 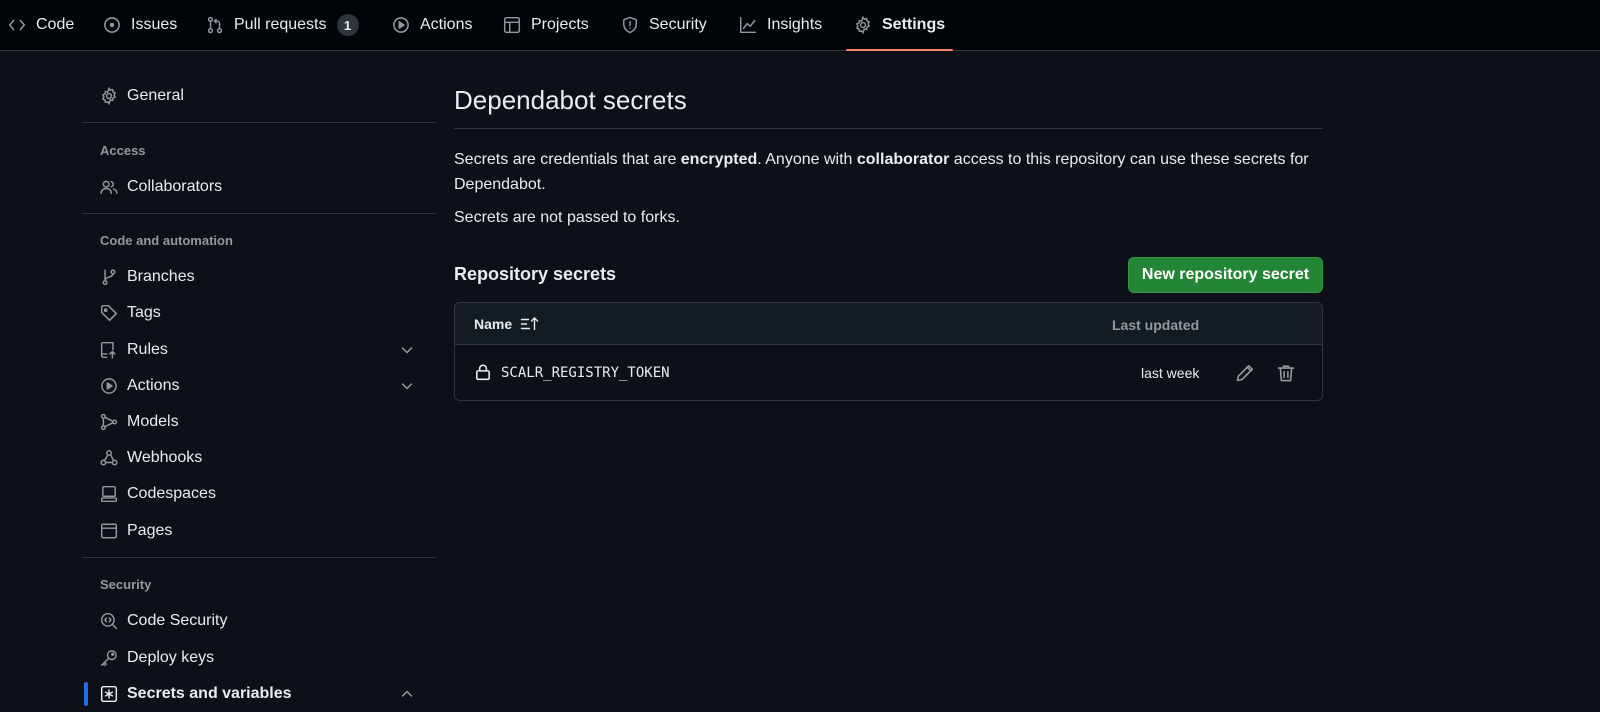 I want to click on graph-icon, so click(x=748, y=25).